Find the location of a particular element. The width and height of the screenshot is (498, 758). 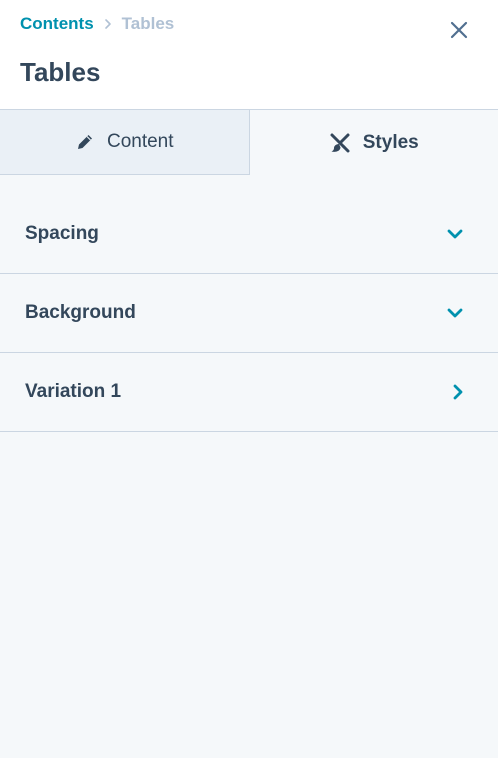

section-label: Background is located at coordinates (80, 312).